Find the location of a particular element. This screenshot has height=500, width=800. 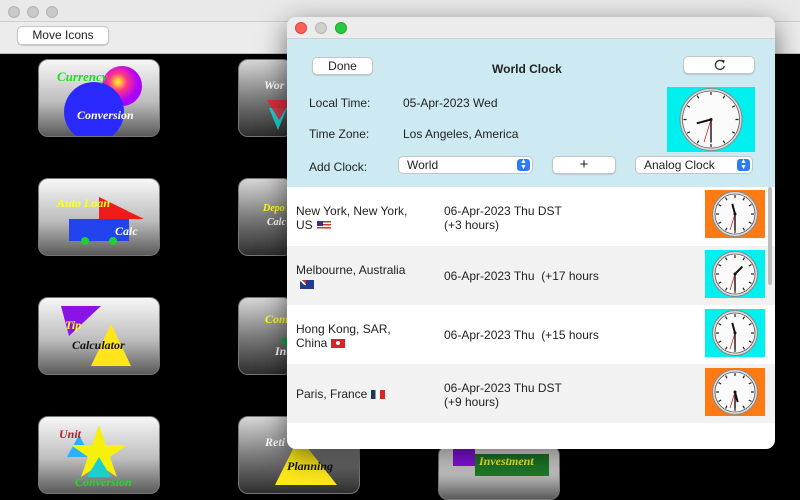

world-clock-tile: Wor is located at coordinates (265, 98).